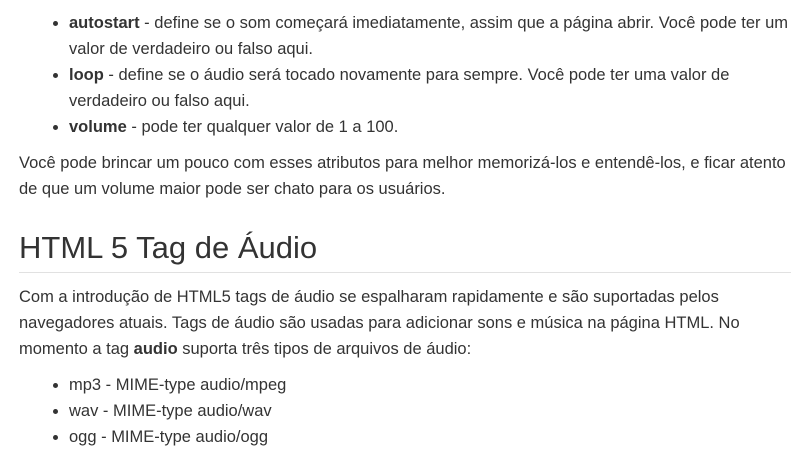 The width and height of the screenshot is (809, 465). I want to click on list-item-wav: wav - MIME-type audio/wav, so click(439, 411).